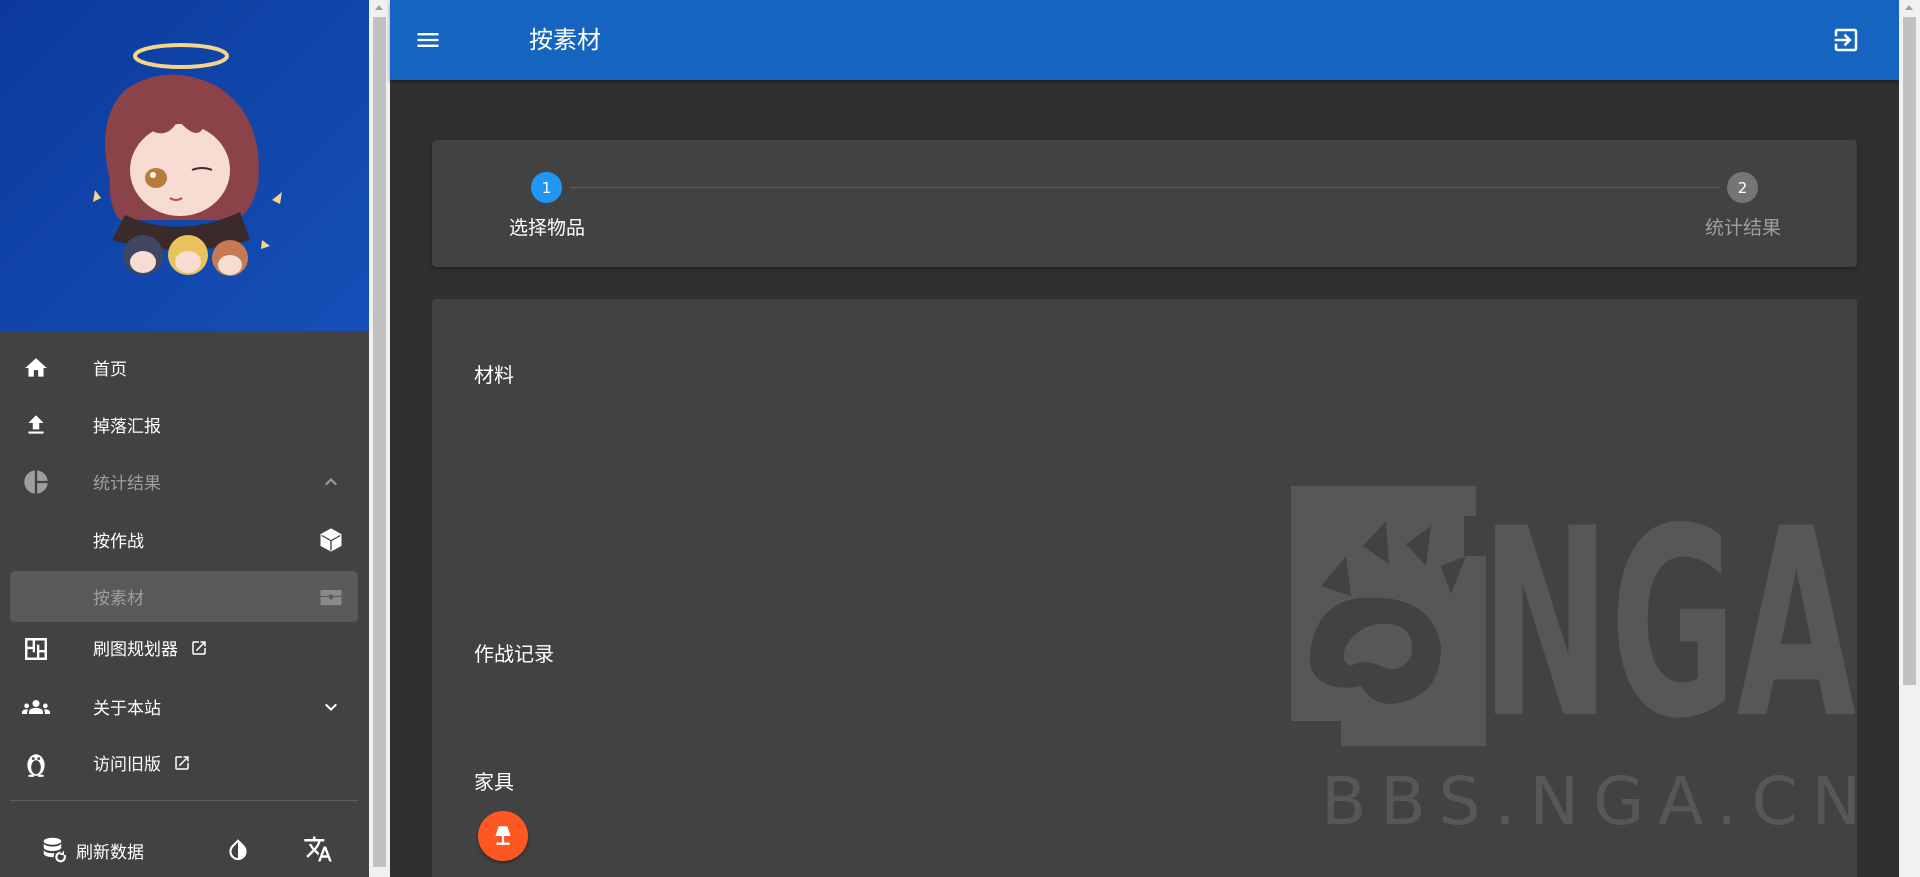 Image resolution: width=1920 pixels, height=877 pixels. I want to click on sidebar-scrollbar, so click(379, 438).